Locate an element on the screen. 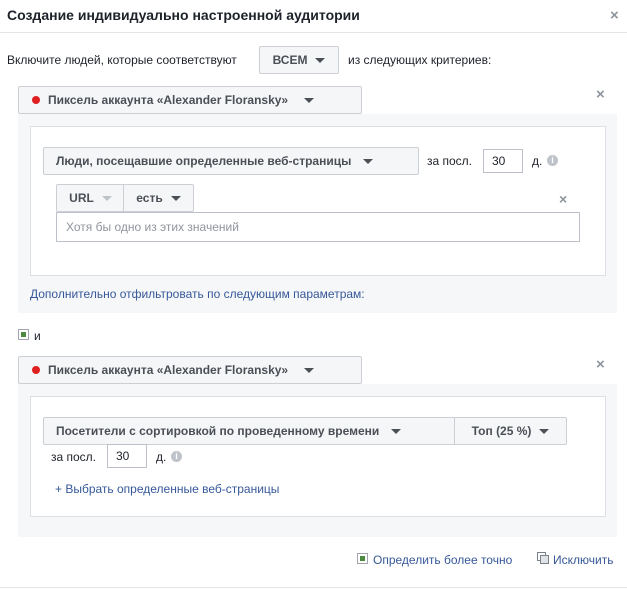  and-label: и is located at coordinates (37, 336).